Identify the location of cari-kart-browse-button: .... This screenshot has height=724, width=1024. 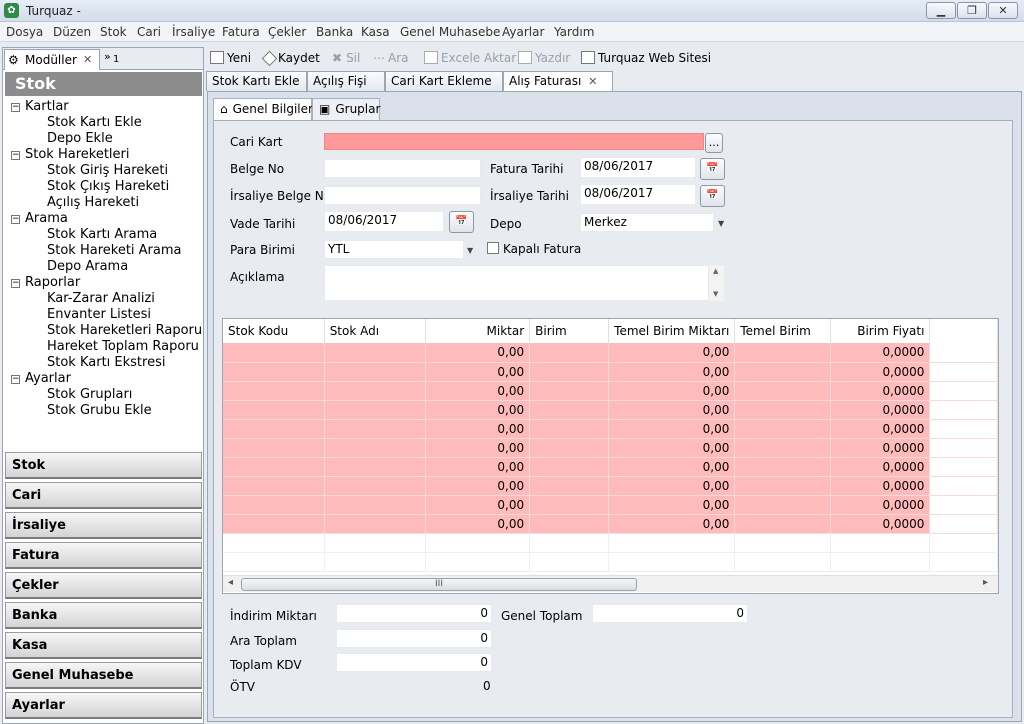
(714, 143).